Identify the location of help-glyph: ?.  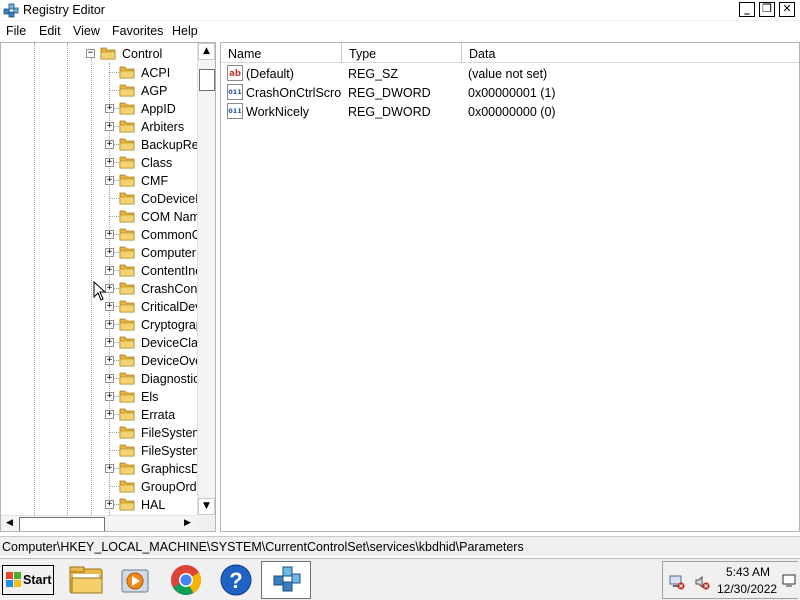
(235, 580).